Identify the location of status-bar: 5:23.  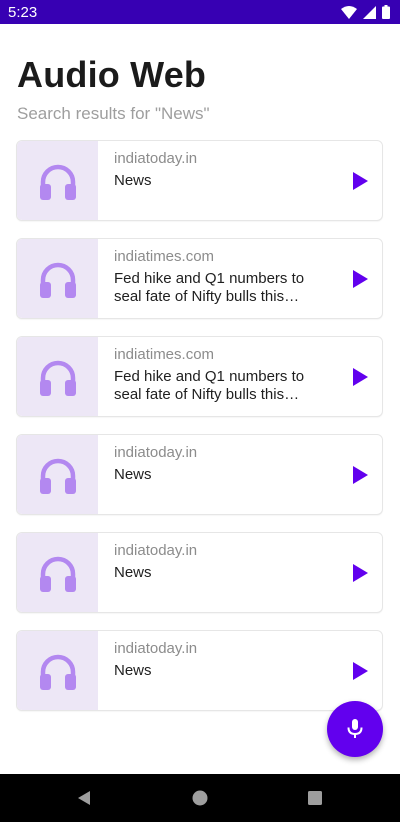
(200, 12).